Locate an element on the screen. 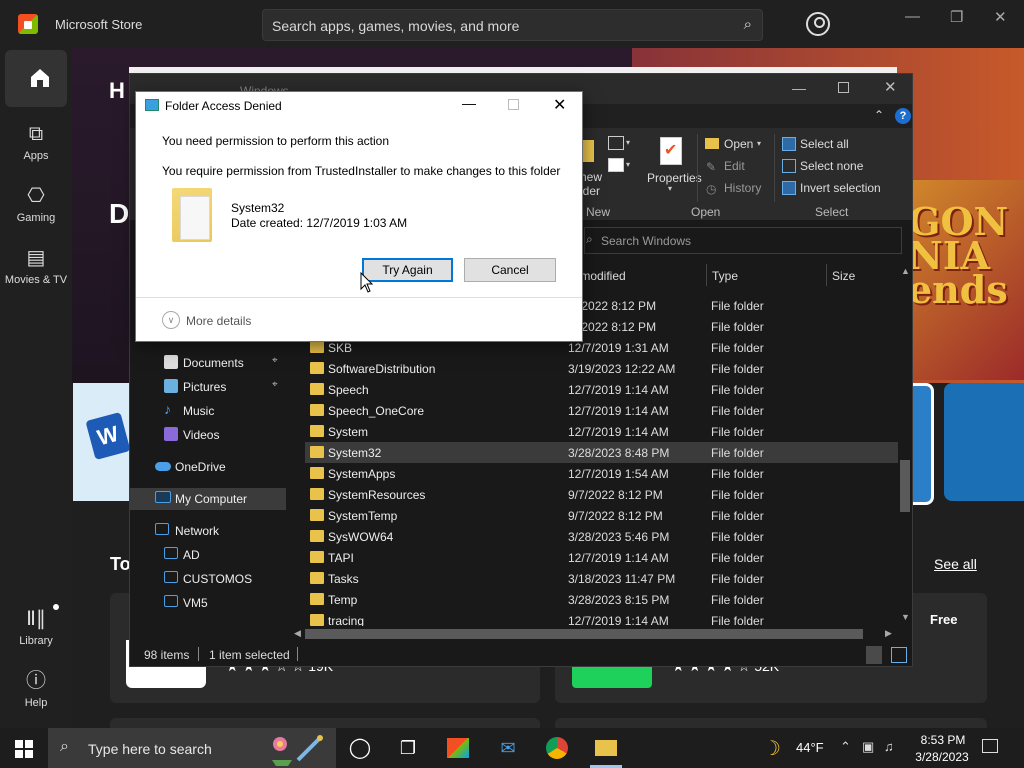 The image size is (1024, 768). volume-icon: ♫ is located at coordinates (889, 746).